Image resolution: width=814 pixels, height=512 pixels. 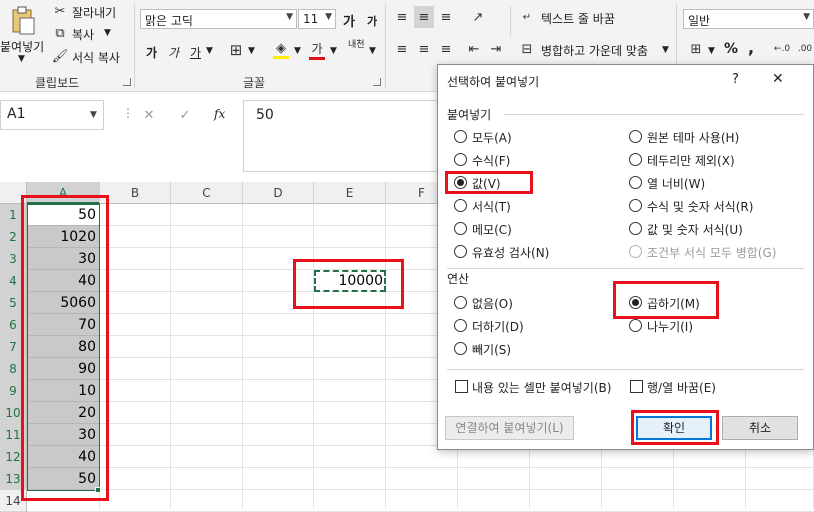 What do you see at coordinates (219, 114) in the screenshot?
I see `insert-function-icon: fx` at bounding box center [219, 114].